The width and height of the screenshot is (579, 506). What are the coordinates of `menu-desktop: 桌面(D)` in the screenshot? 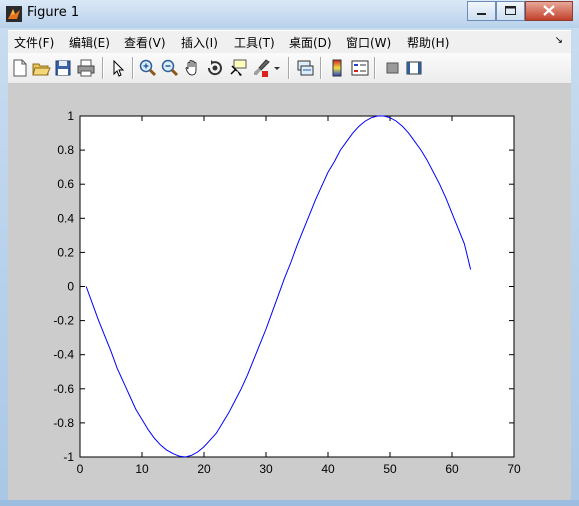 It's located at (310, 42).